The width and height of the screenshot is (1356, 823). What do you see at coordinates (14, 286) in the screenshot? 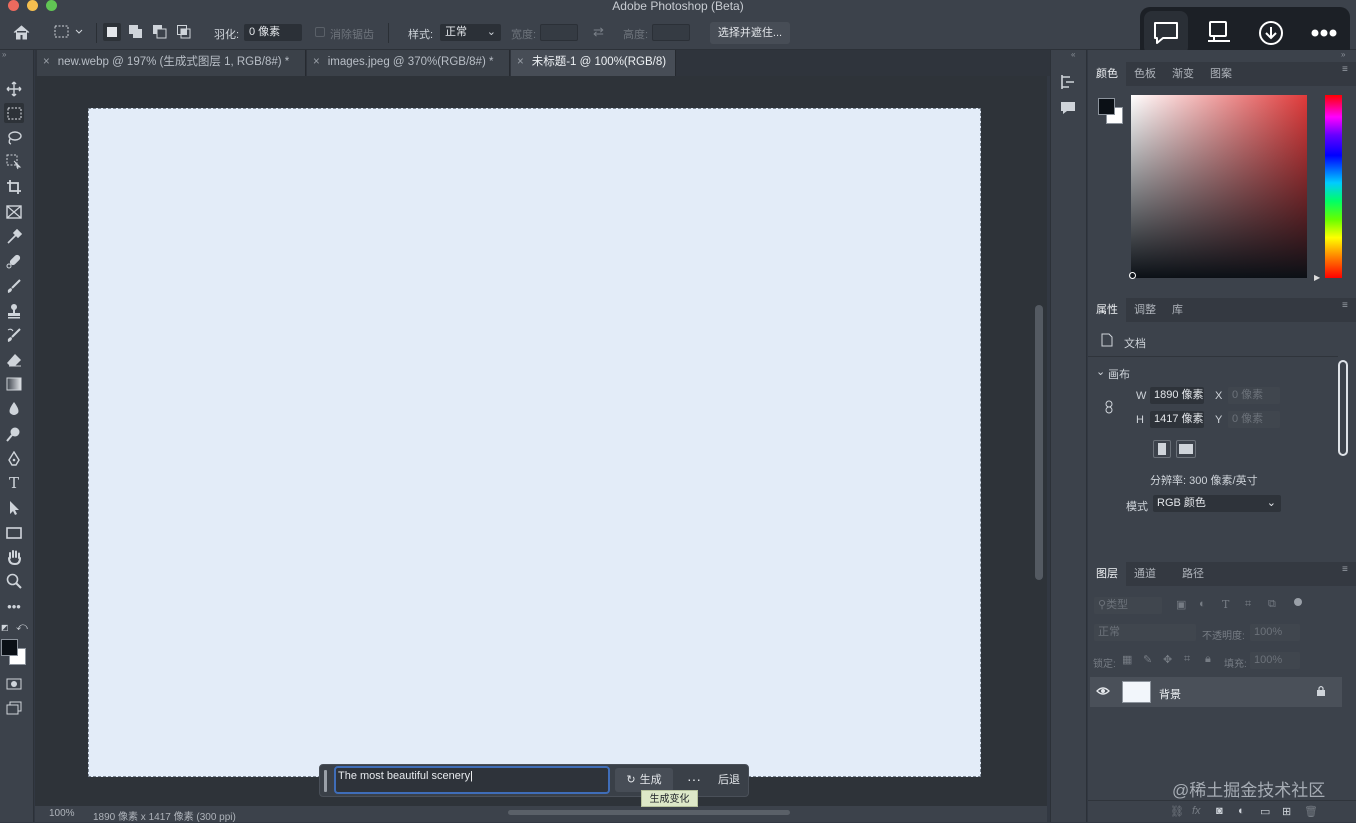
I see `brush-tool` at bounding box center [14, 286].